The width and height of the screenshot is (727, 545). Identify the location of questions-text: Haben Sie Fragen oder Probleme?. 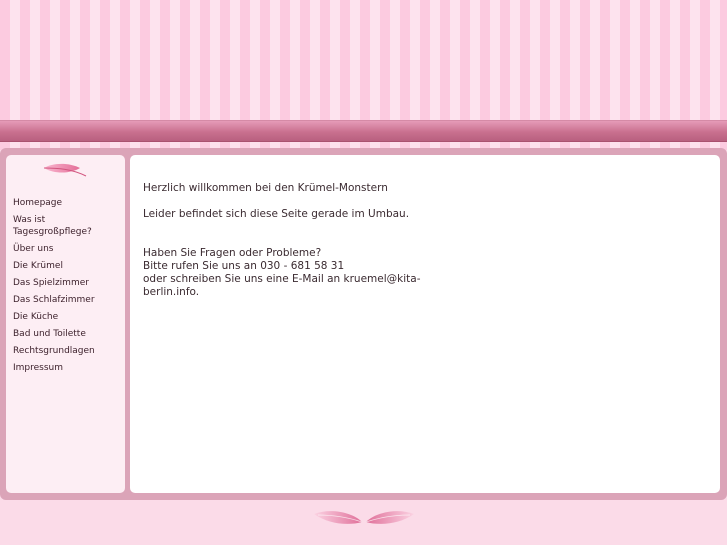
(232, 253).